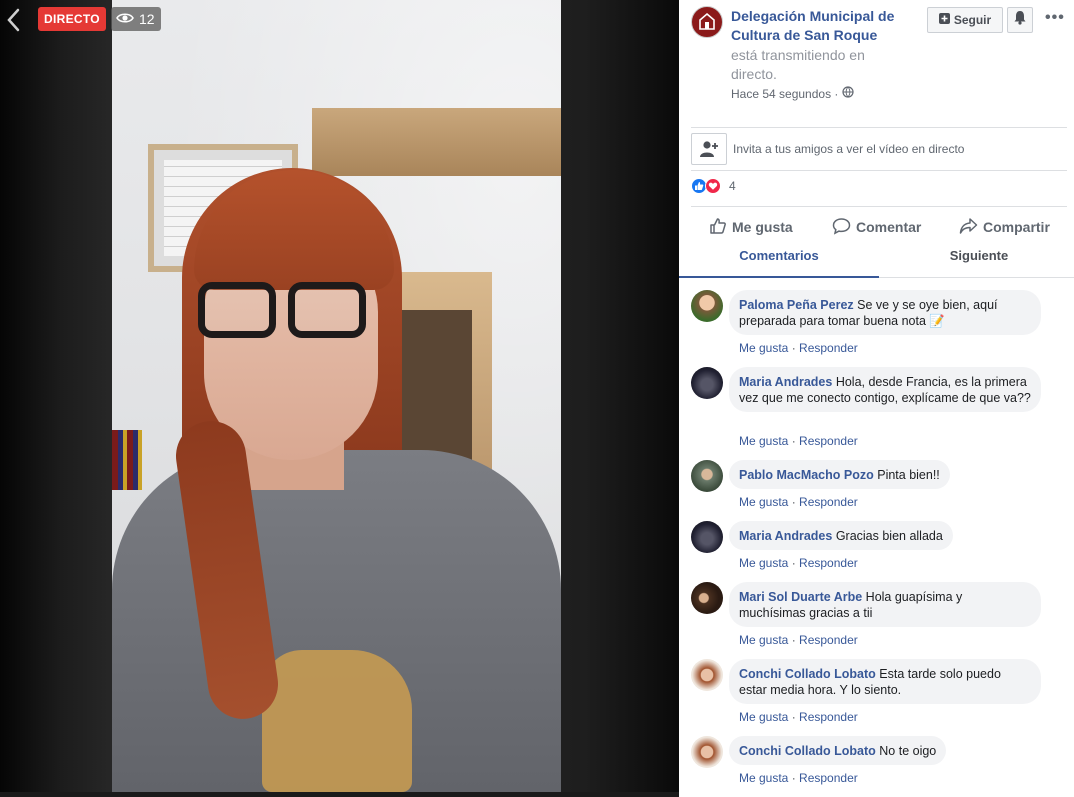 The height and width of the screenshot is (797, 1074). I want to click on tab-comments: Comentarios, so click(779, 260).